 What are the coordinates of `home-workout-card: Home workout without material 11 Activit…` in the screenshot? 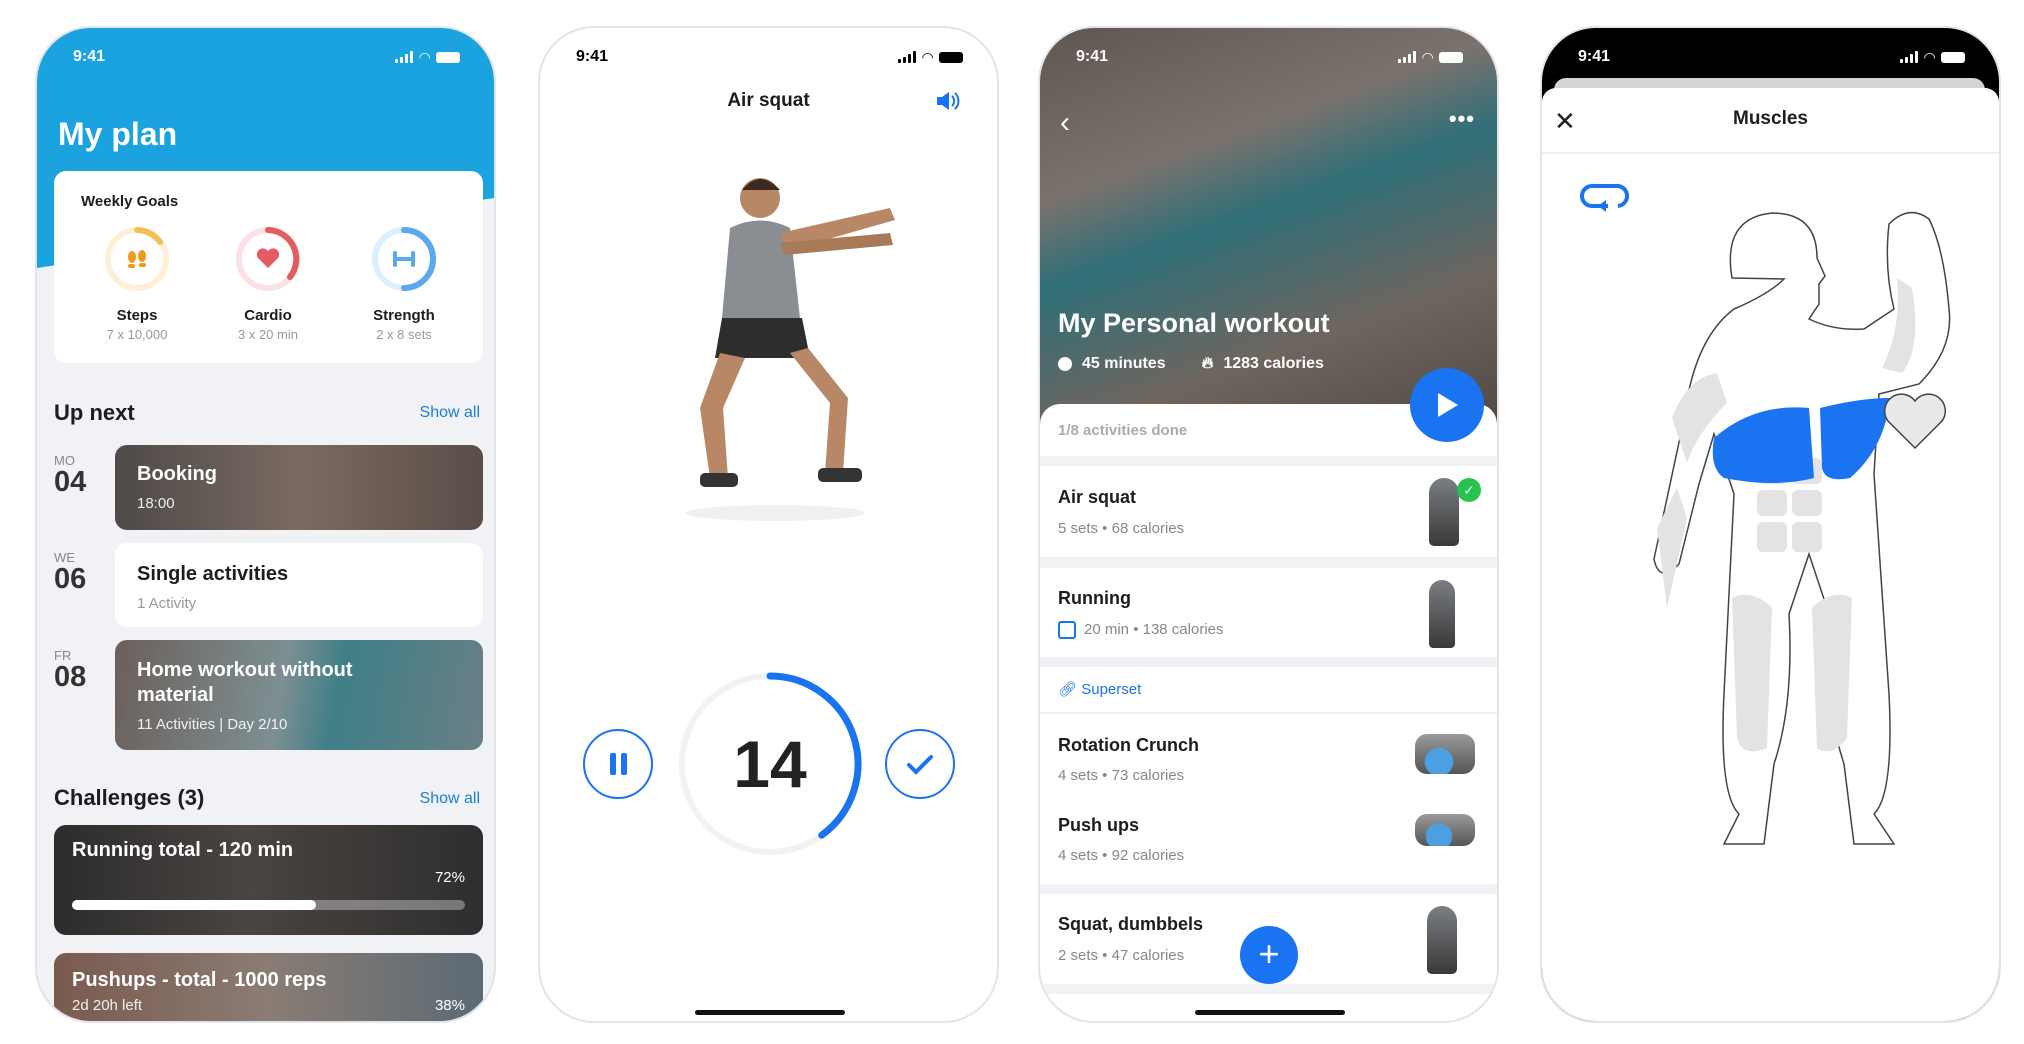 It's located at (299, 695).